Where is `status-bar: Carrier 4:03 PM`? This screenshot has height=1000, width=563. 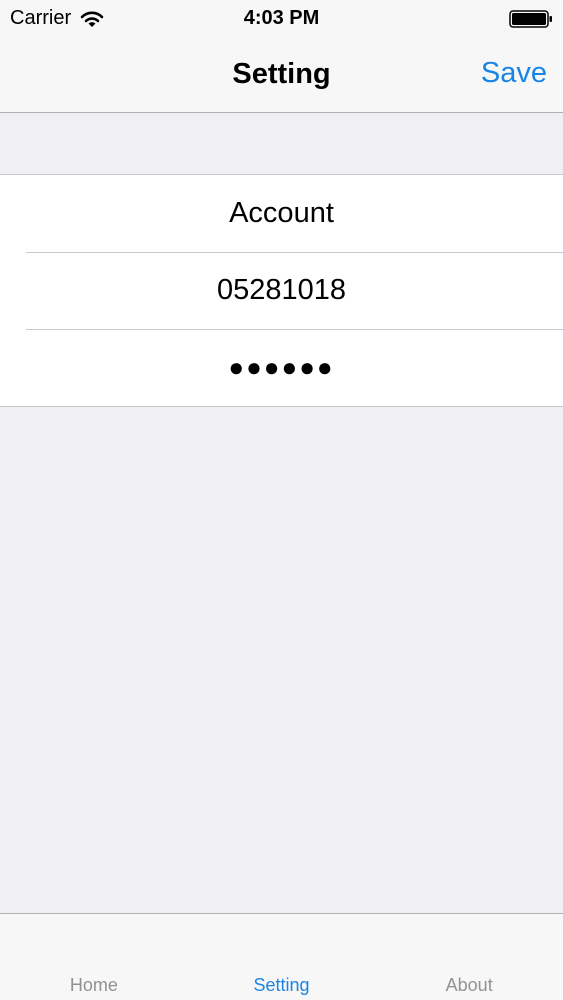 status-bar: Carrier 4:03 PM is located at coordinates (281, 19).